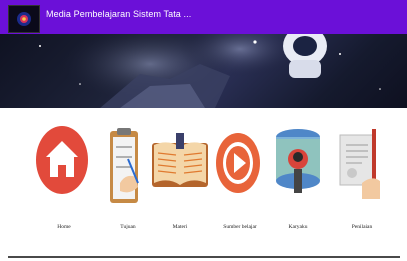  I want to click on assessment-icon, so click(359, 164).